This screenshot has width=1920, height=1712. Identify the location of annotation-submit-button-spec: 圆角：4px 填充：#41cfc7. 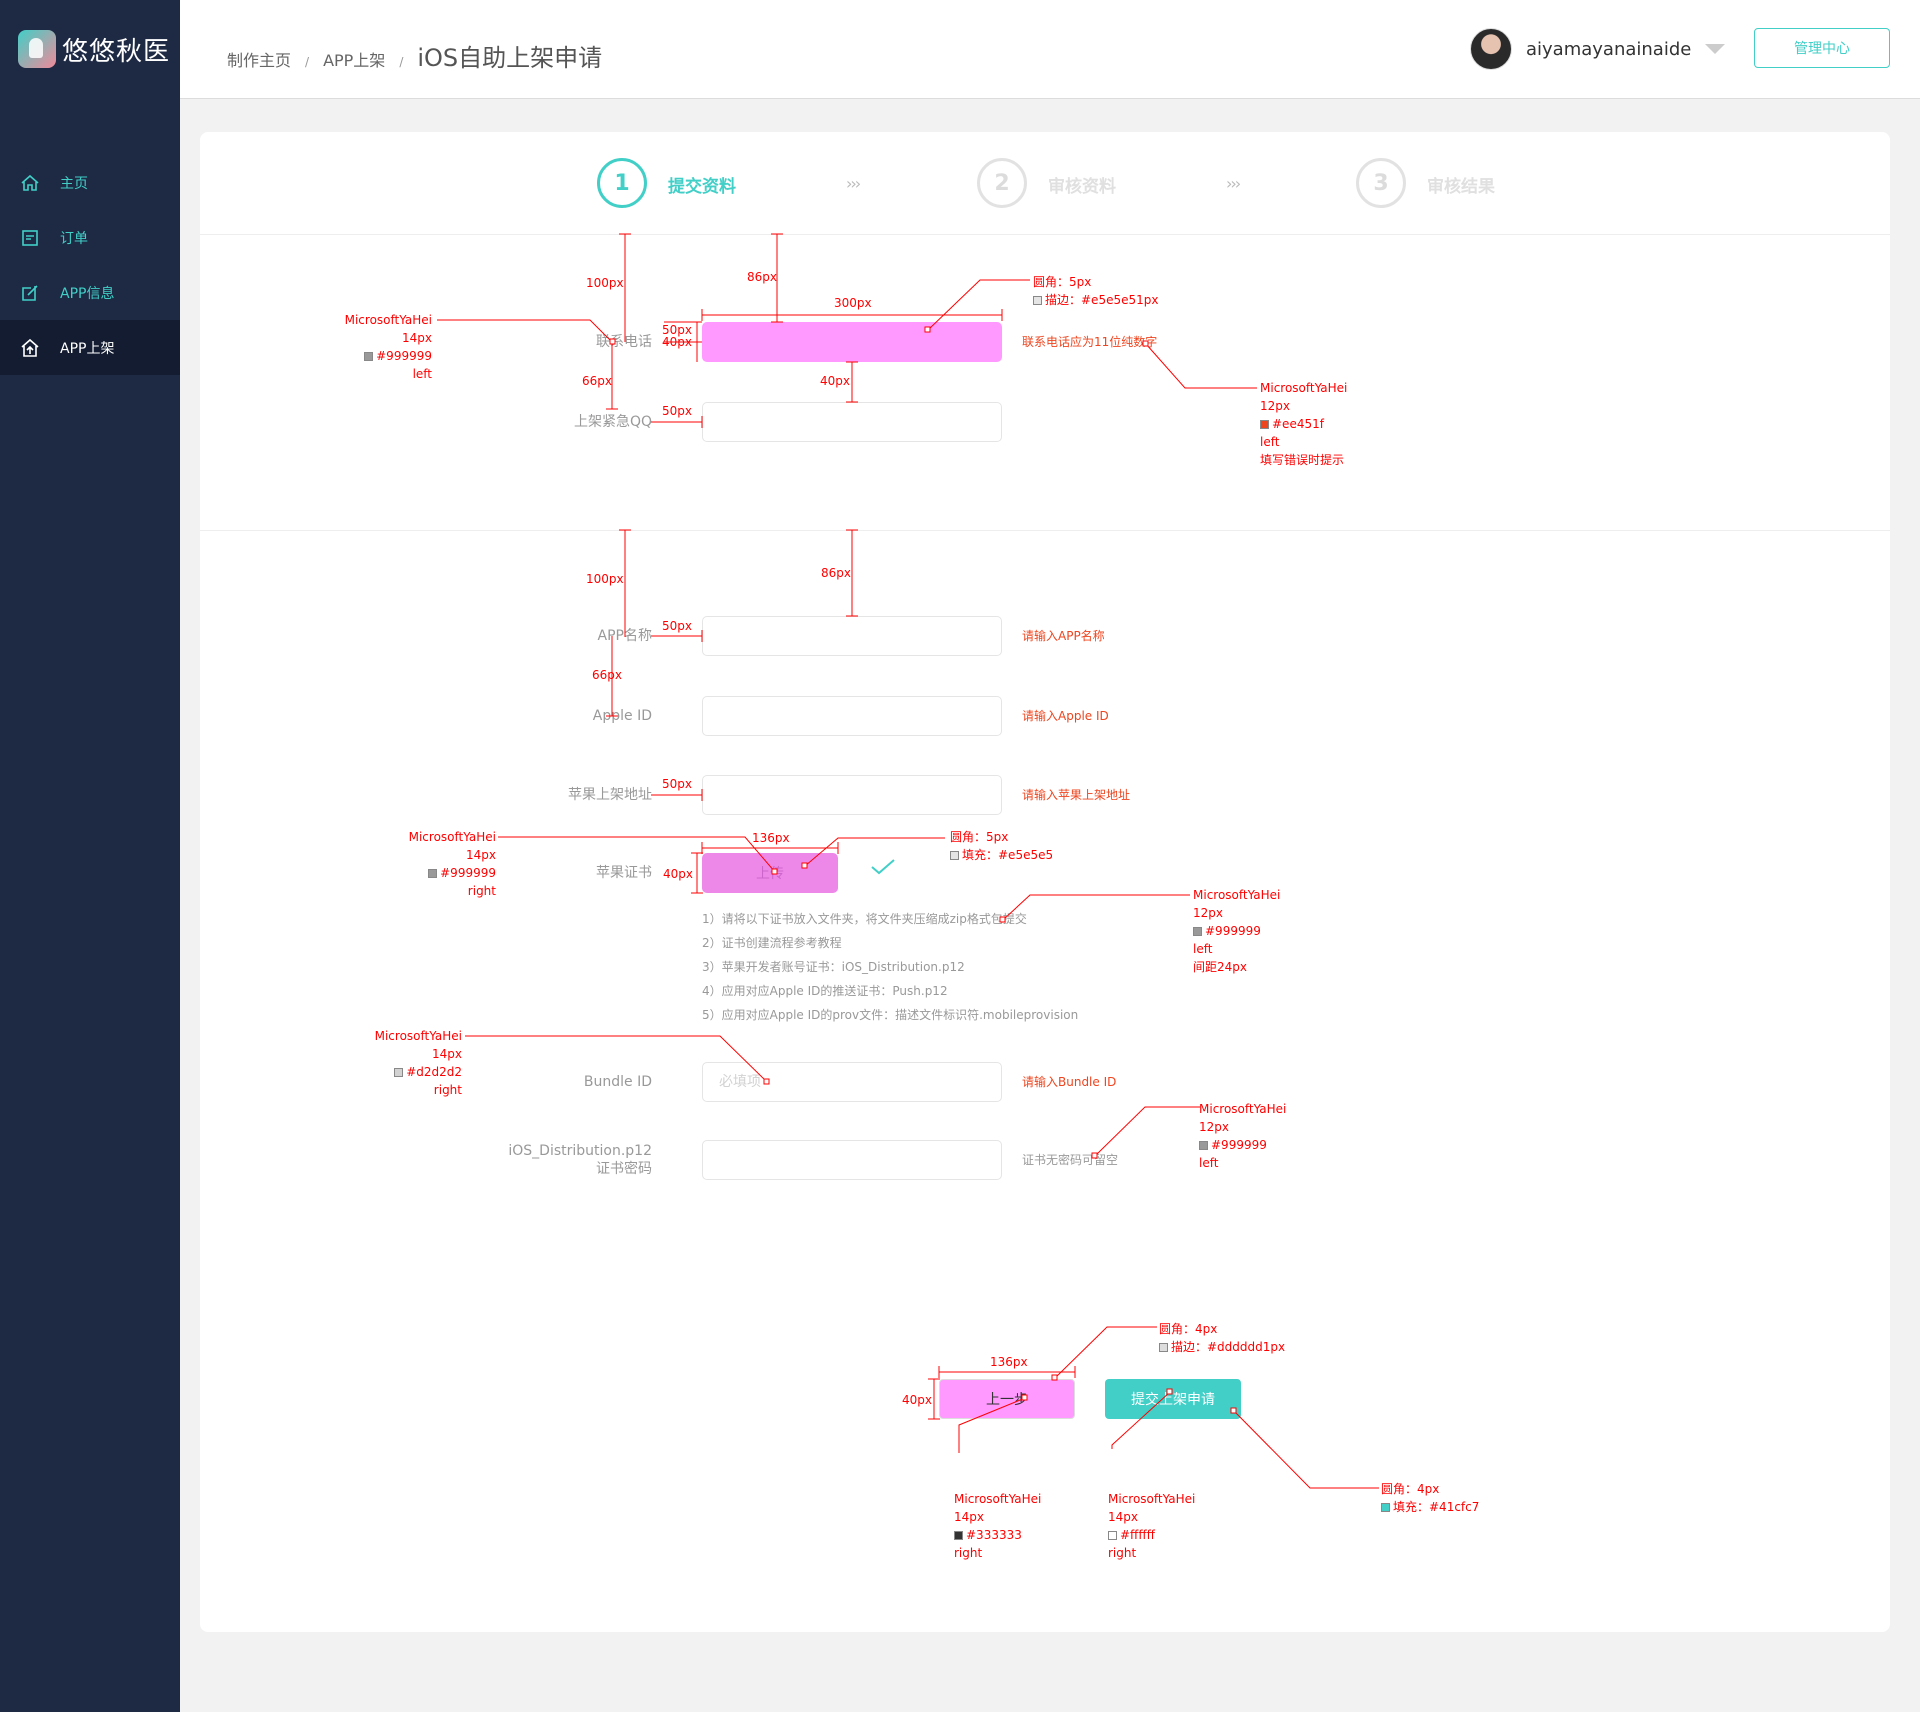
(1430, 1498).